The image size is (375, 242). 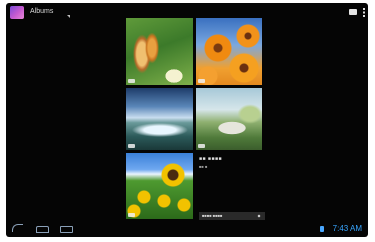 What do you see at coordinates (17, 12) in the screenshot?
I see `gallery-app-icon` at bounding box center [17, 12].